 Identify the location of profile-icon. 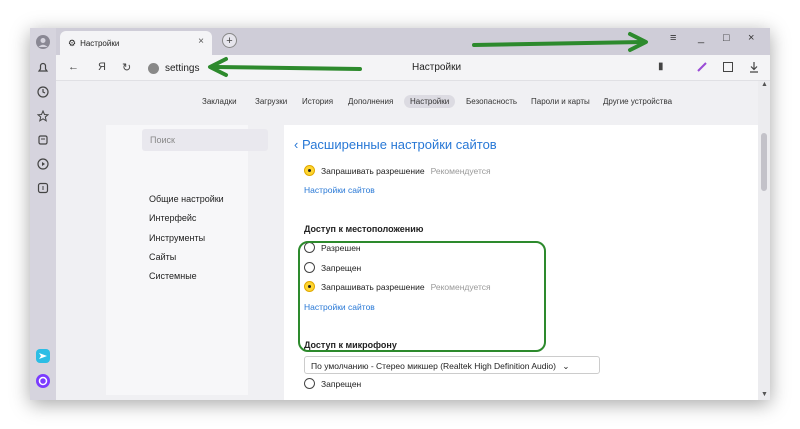
(43, 42).